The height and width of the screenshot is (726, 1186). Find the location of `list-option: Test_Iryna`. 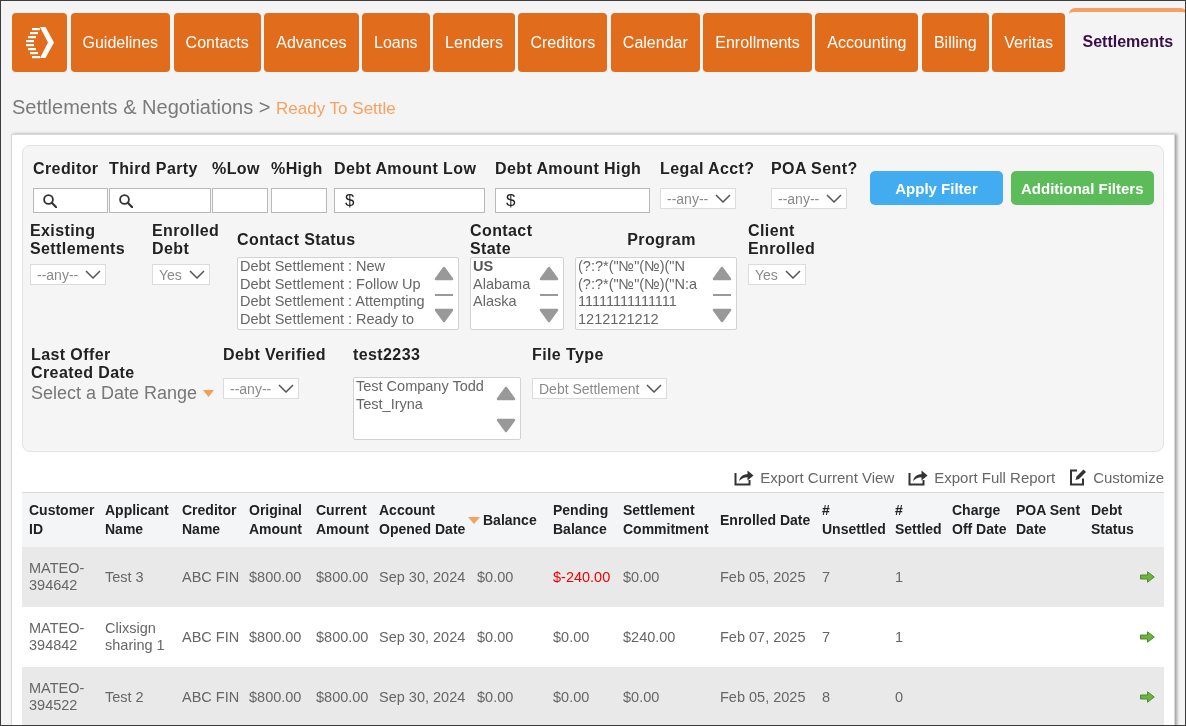

list-option: Test_Iryna is located at coordinates (424, 404).